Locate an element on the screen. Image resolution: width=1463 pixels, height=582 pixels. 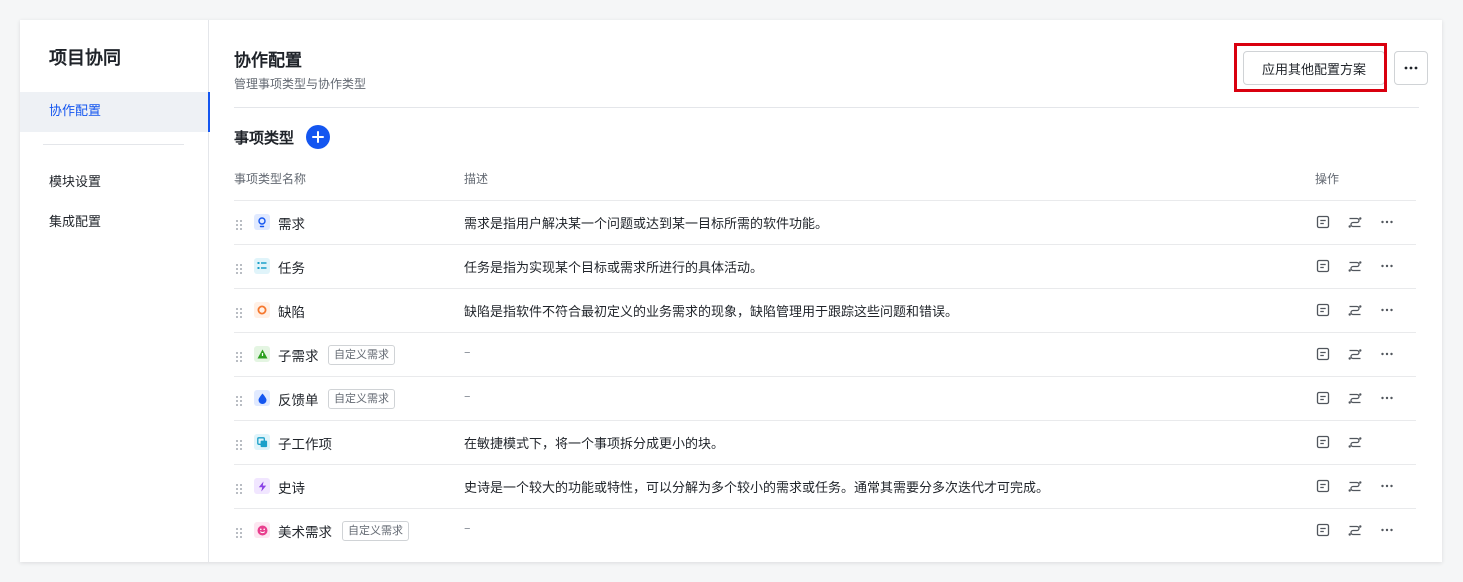
sidebar-item-module-settings: 模块设置 is located at coordinates (114, 183).